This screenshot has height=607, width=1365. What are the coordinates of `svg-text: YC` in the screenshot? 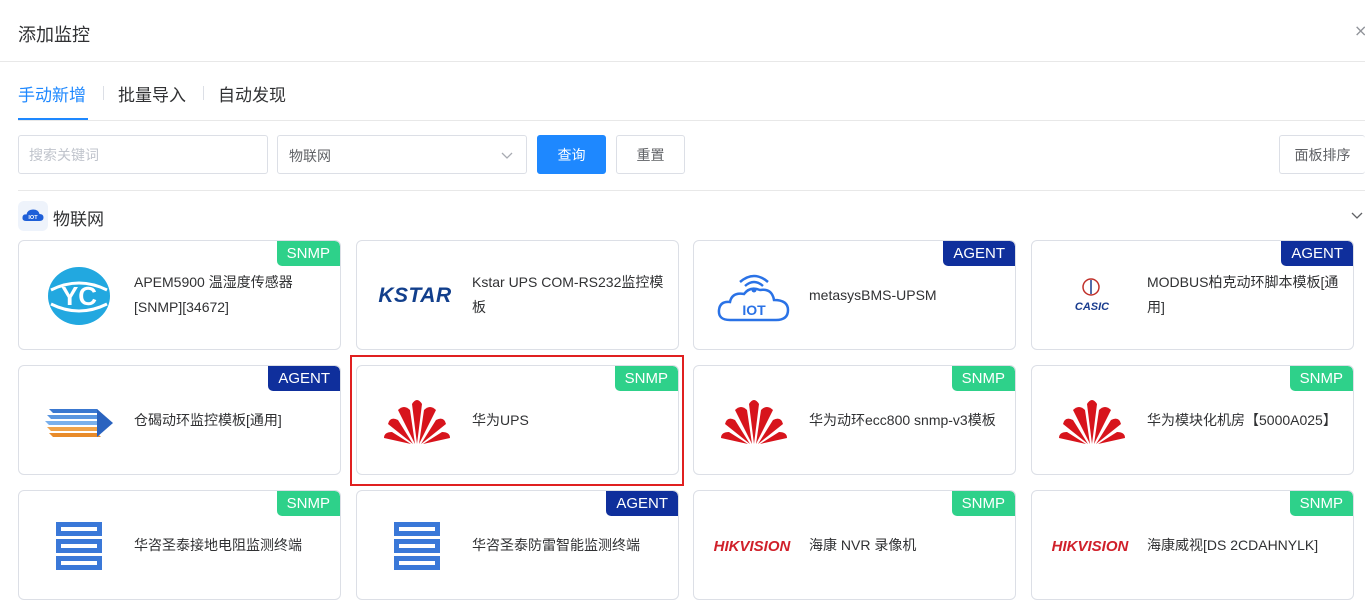 It's located at (79, 296).